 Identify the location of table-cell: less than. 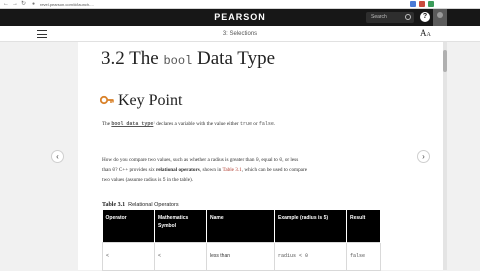
(240, 256).